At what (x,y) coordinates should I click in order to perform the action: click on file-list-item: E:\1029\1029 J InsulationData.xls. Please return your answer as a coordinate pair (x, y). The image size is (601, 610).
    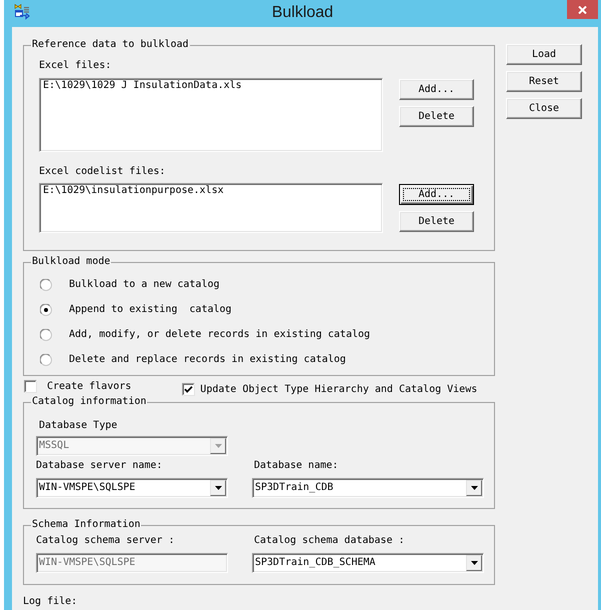
    Looking at the image, I should click on (142, 86).